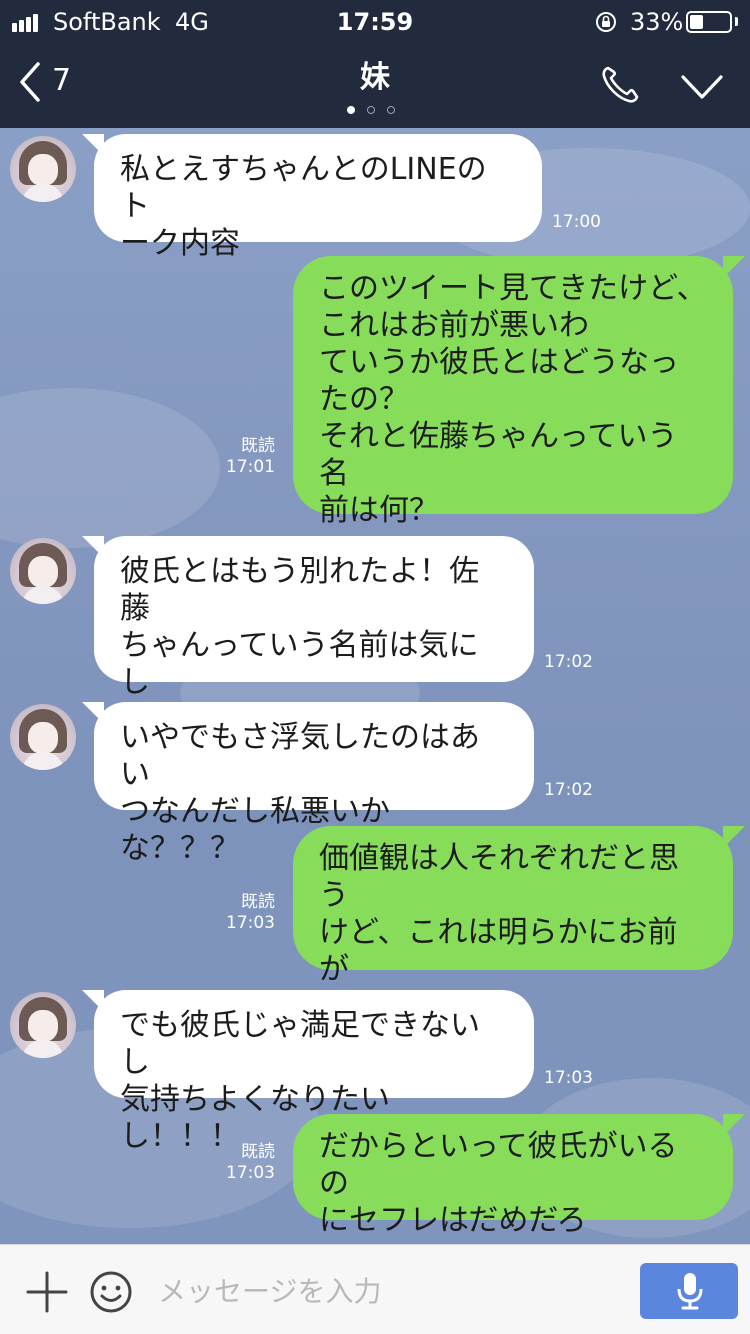 This screenshot has height=1334, width=750. I want to click on incoming-message-bubble: でも彼氏じゃ満足できないし 気持ちよくなりたいし！！！, so click(314, 1072).